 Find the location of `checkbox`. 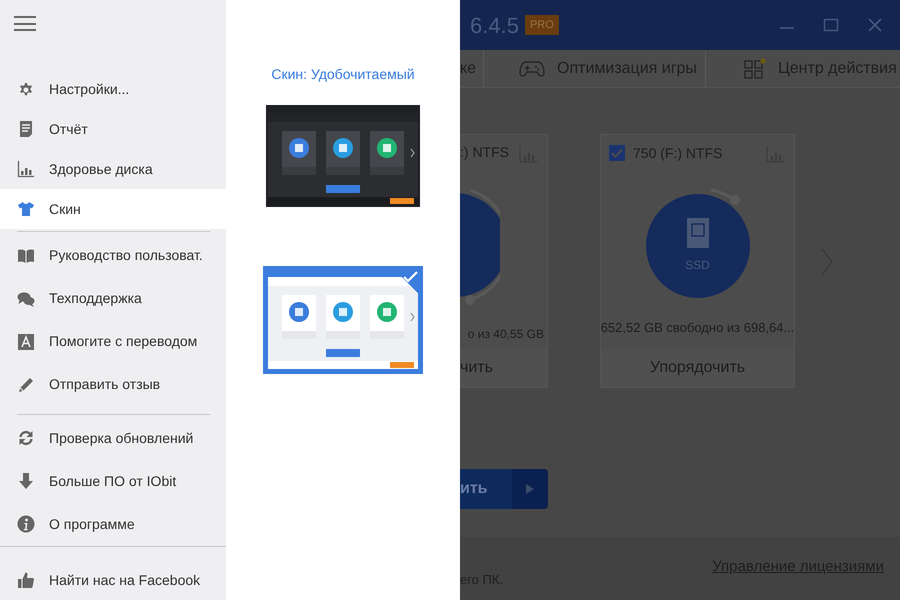

checkbox is located at coordinates (617, 153).